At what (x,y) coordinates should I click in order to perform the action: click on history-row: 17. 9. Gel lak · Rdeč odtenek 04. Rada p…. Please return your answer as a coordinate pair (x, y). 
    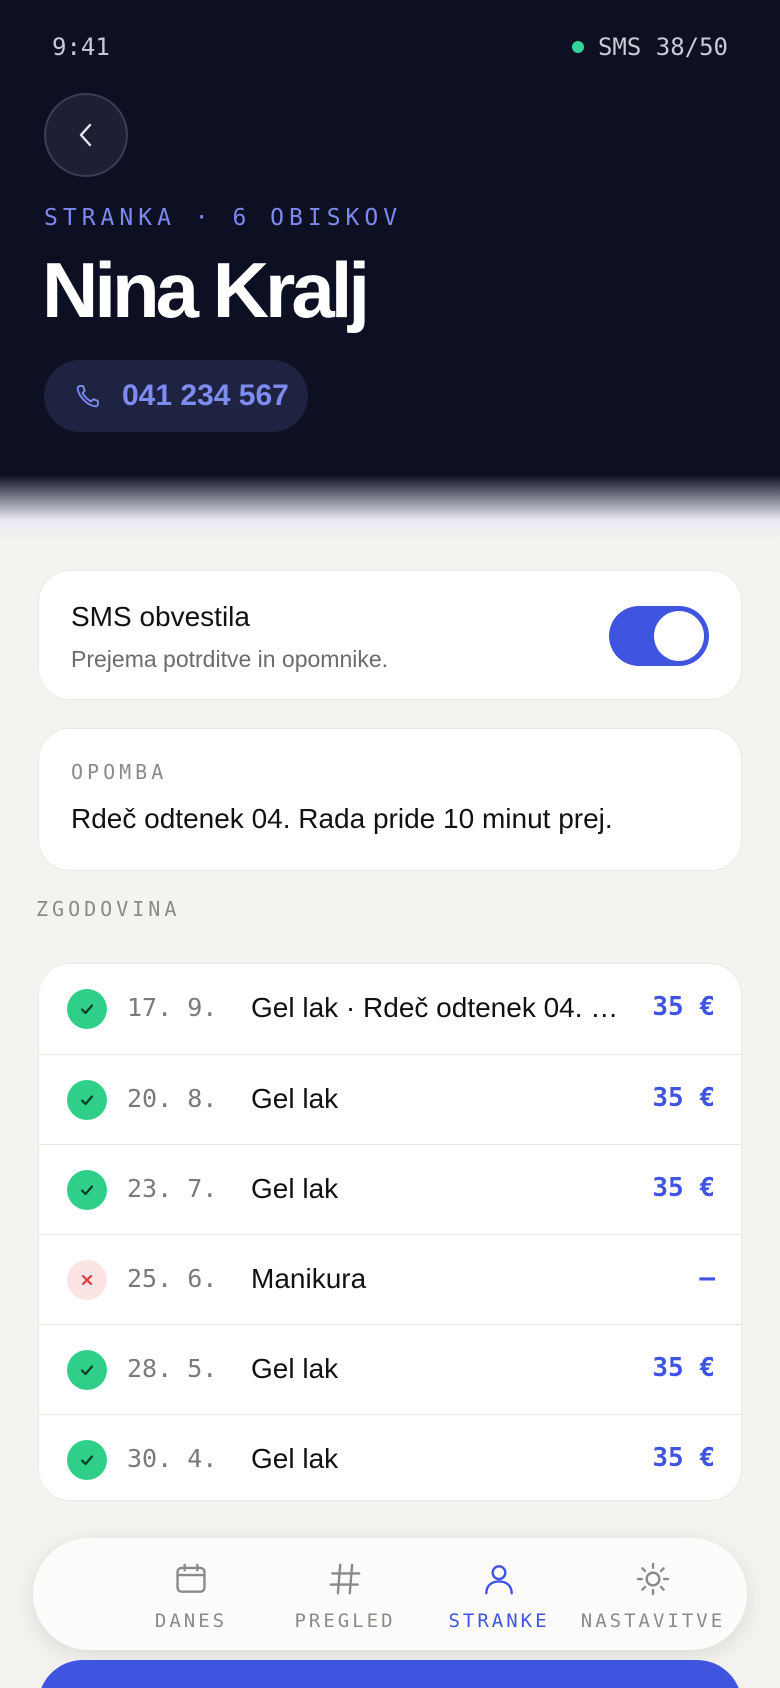
    Looking at the image, I should click on (390, 1009).